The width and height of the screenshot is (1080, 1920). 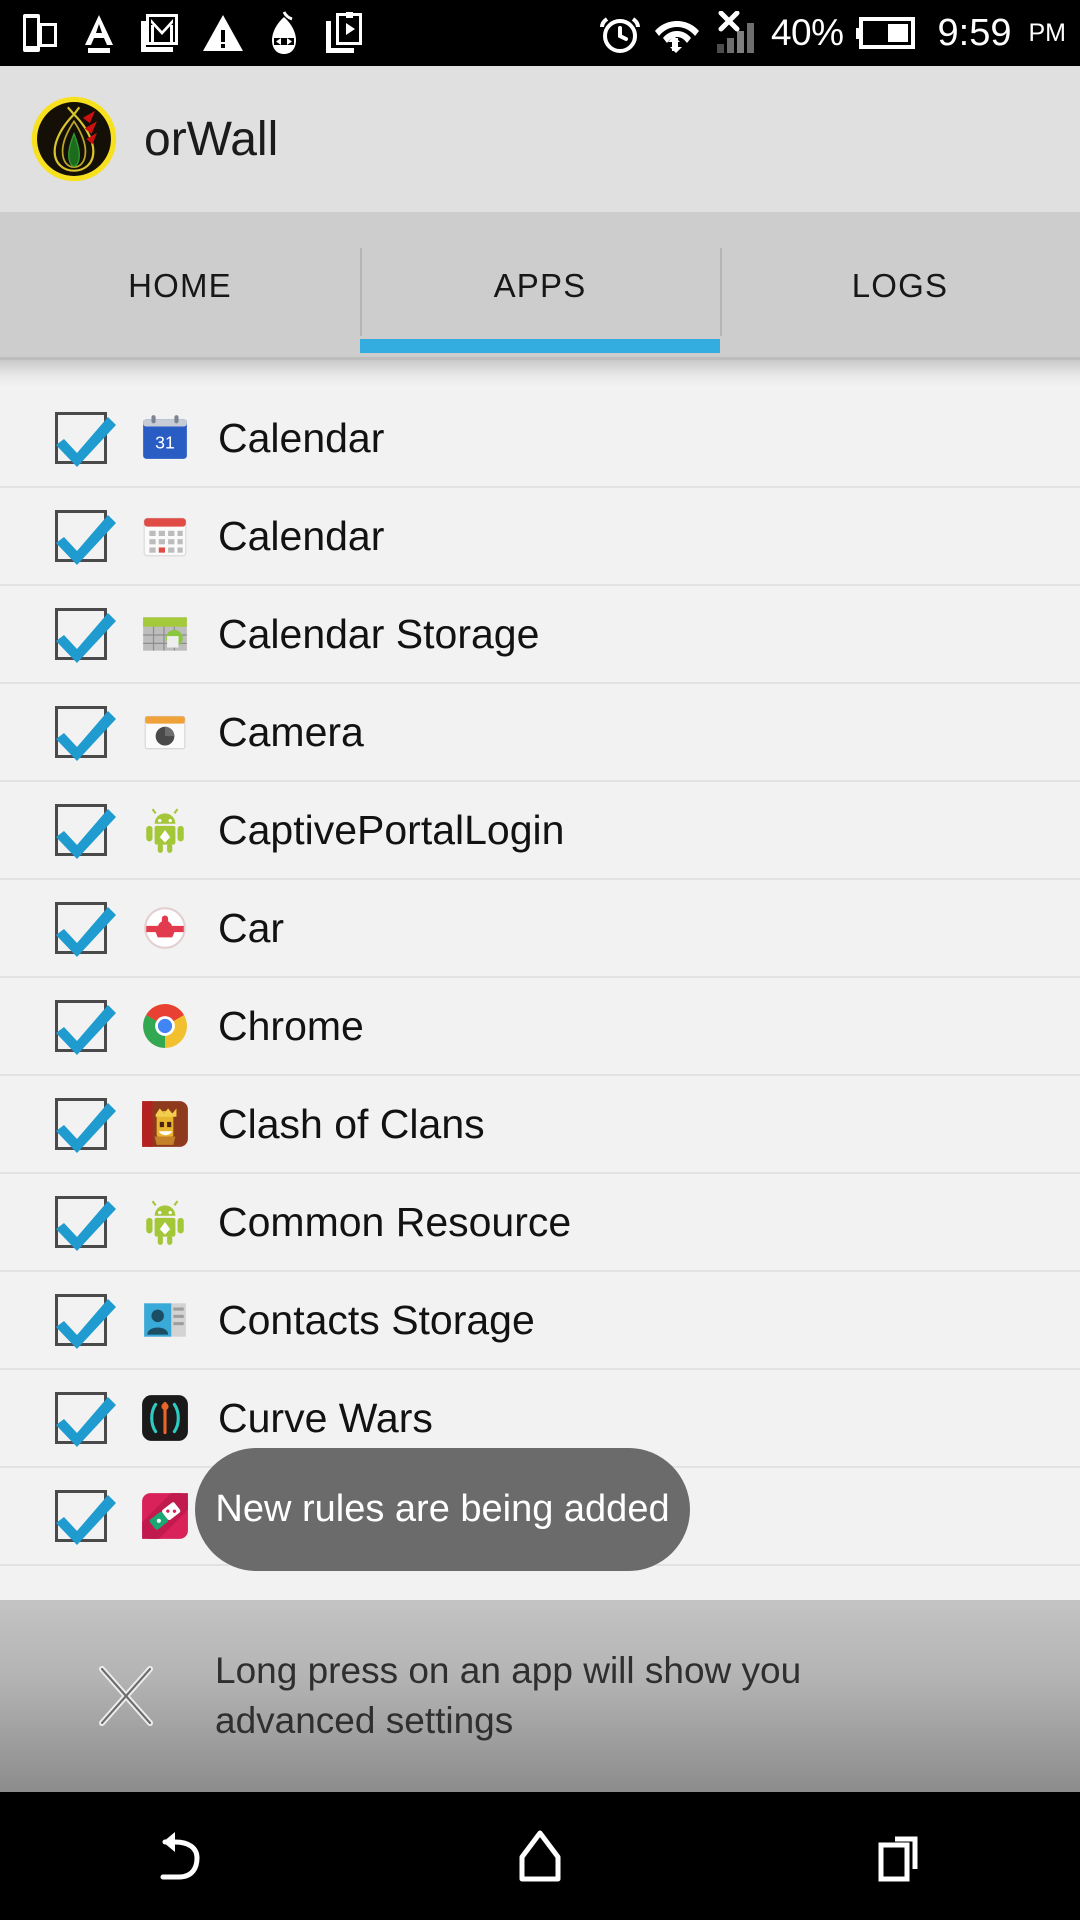 I want to click on back-icon, so click(x=180, y=1856).